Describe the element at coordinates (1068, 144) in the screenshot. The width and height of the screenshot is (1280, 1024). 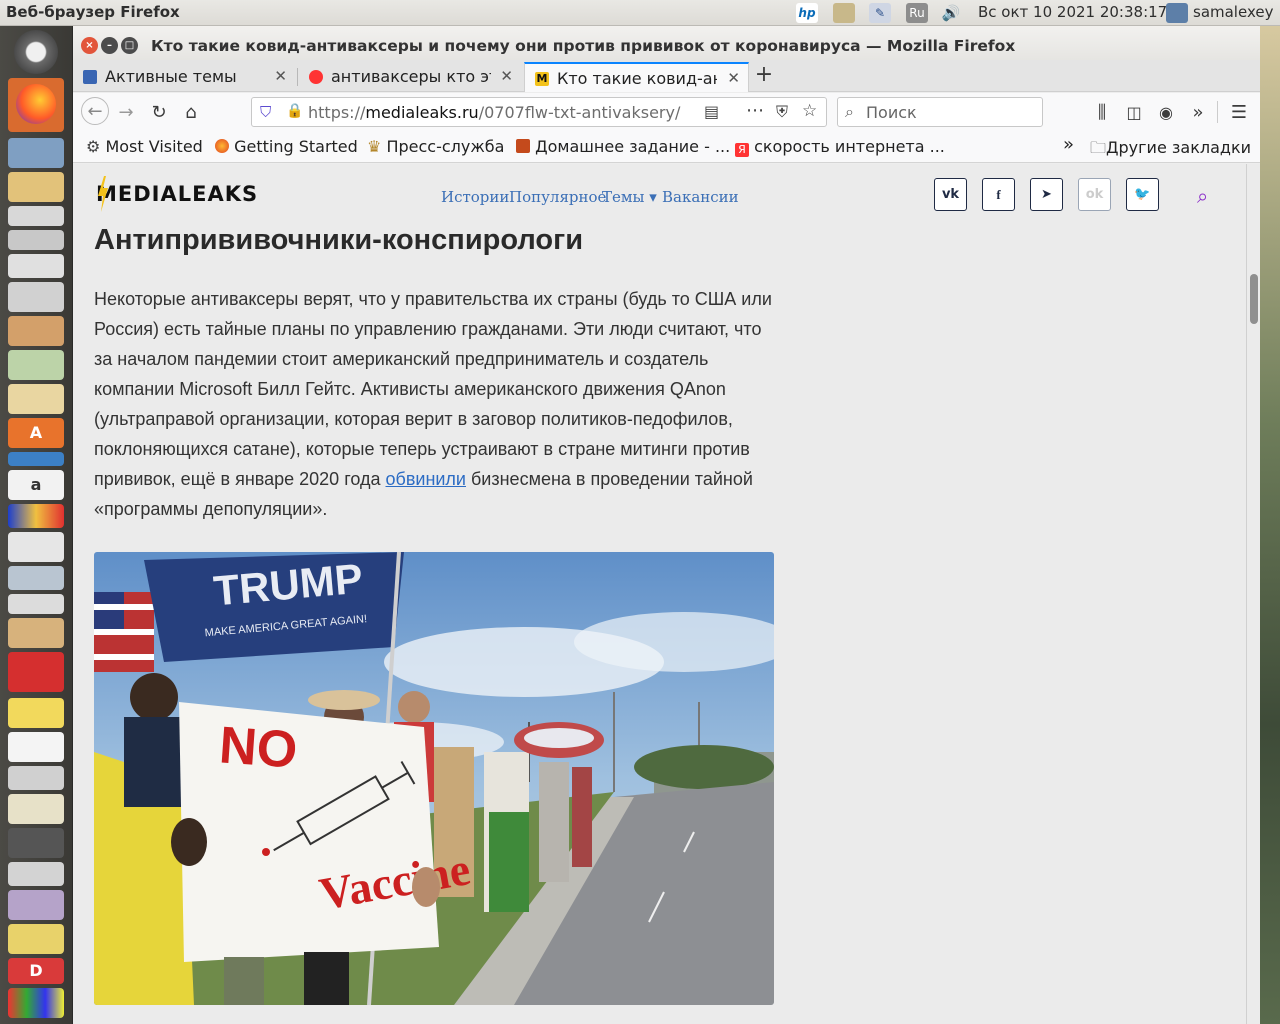
I see `bookmarks-overflow-chevron-icon: »` at that location.